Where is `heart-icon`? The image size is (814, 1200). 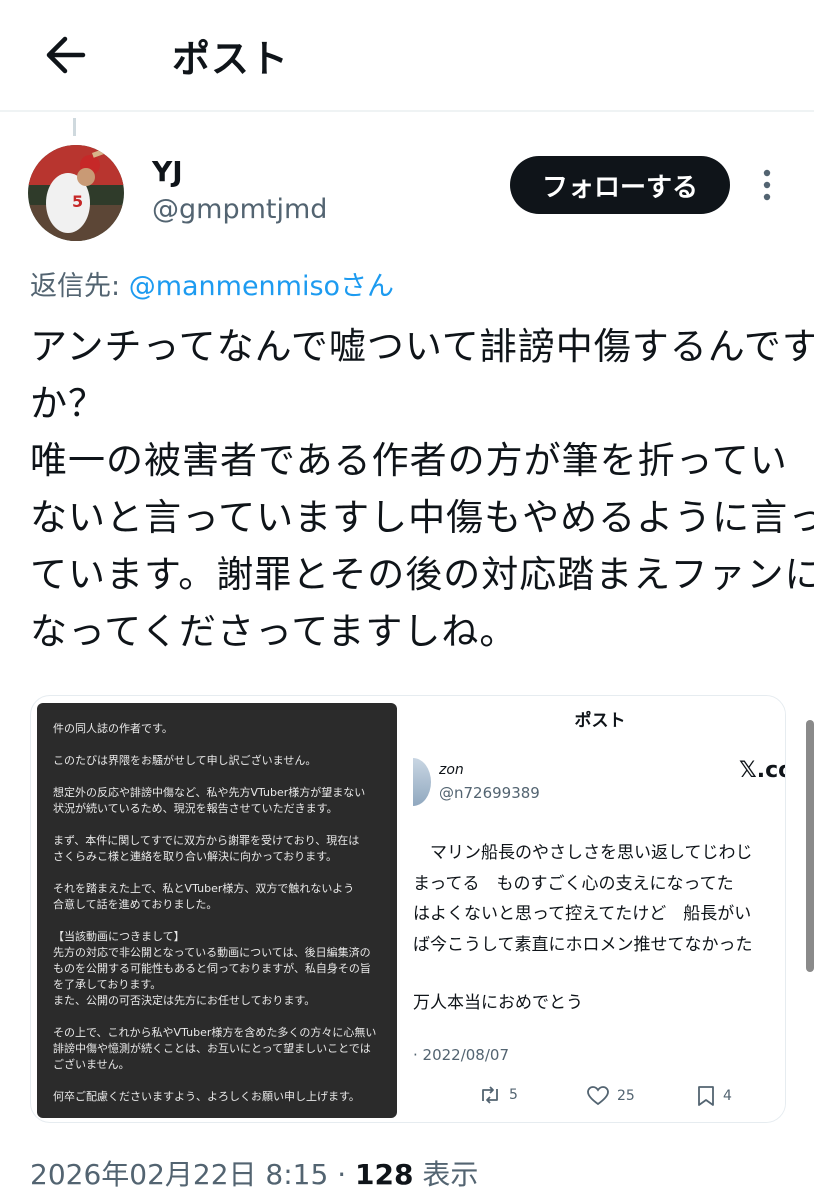
heart-icon is located at coordinates (598, 1096).